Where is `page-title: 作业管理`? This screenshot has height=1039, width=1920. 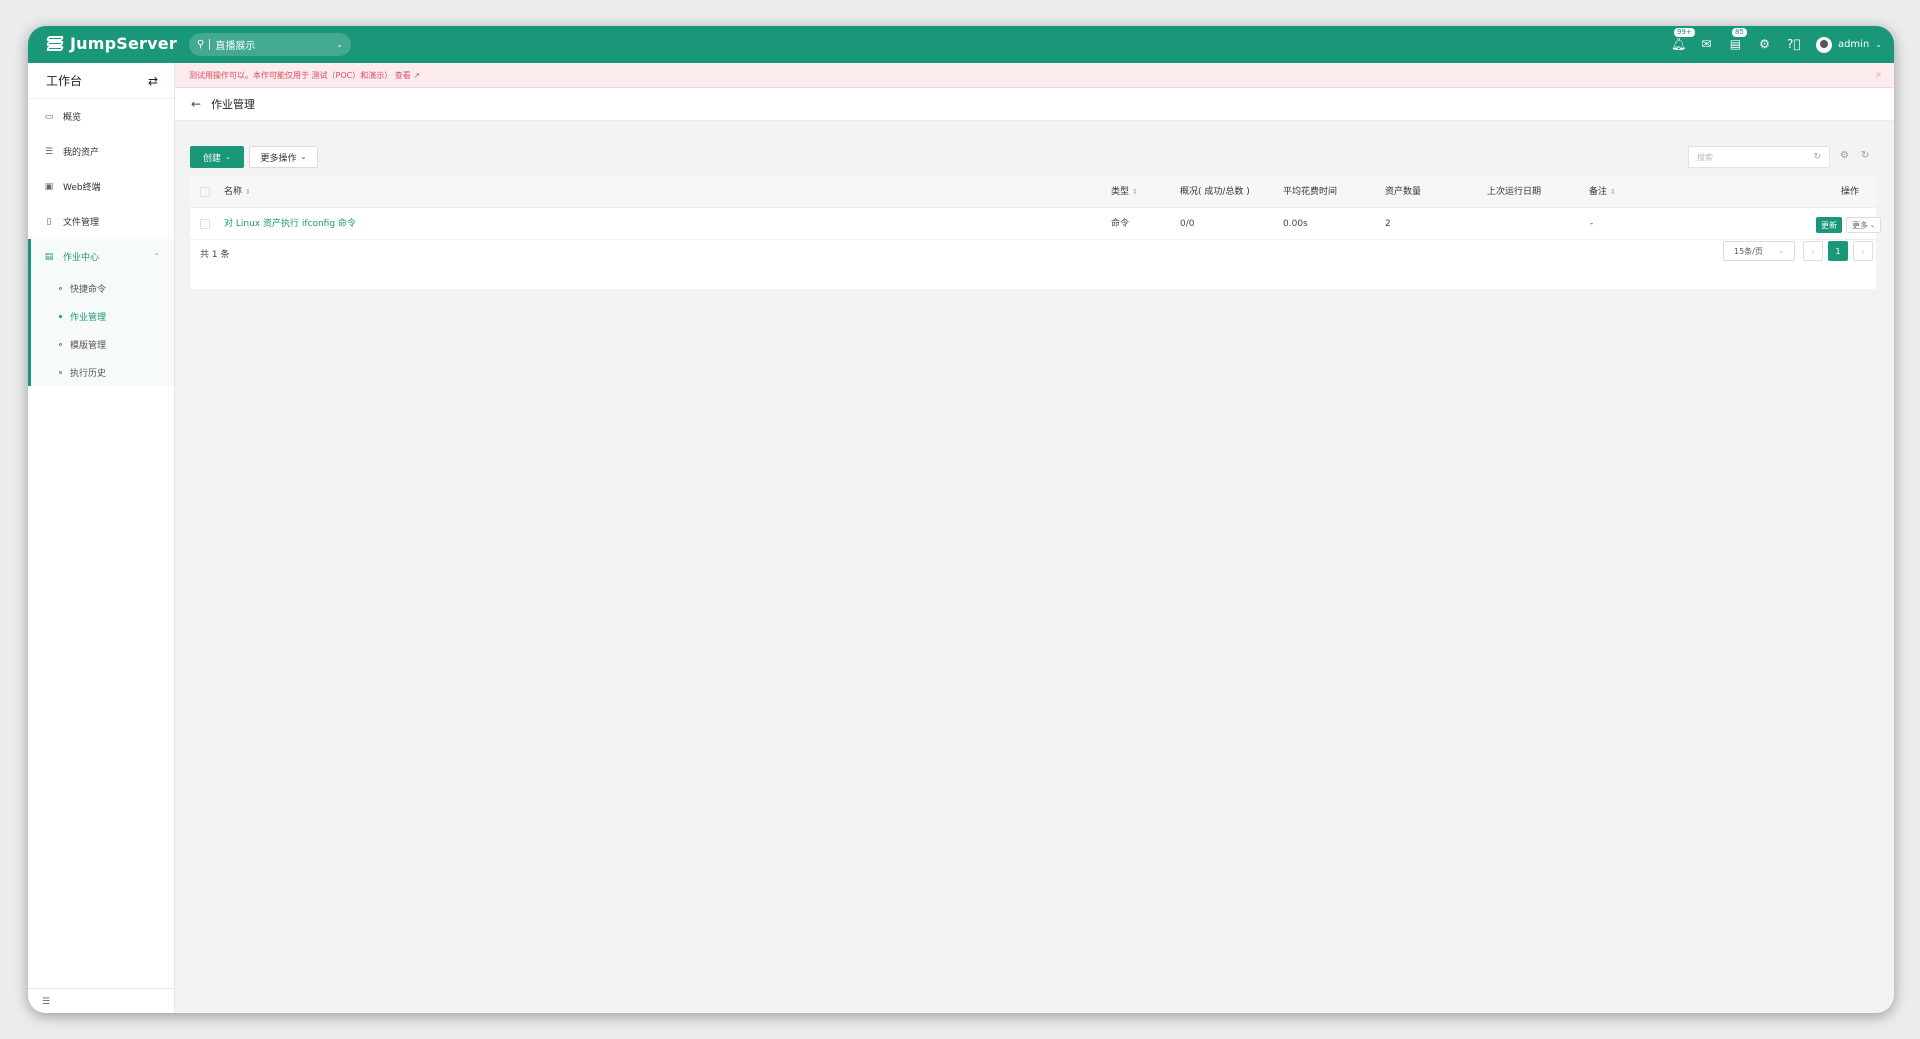
page-title: 作业管理 is located at coordinates (233, 104).